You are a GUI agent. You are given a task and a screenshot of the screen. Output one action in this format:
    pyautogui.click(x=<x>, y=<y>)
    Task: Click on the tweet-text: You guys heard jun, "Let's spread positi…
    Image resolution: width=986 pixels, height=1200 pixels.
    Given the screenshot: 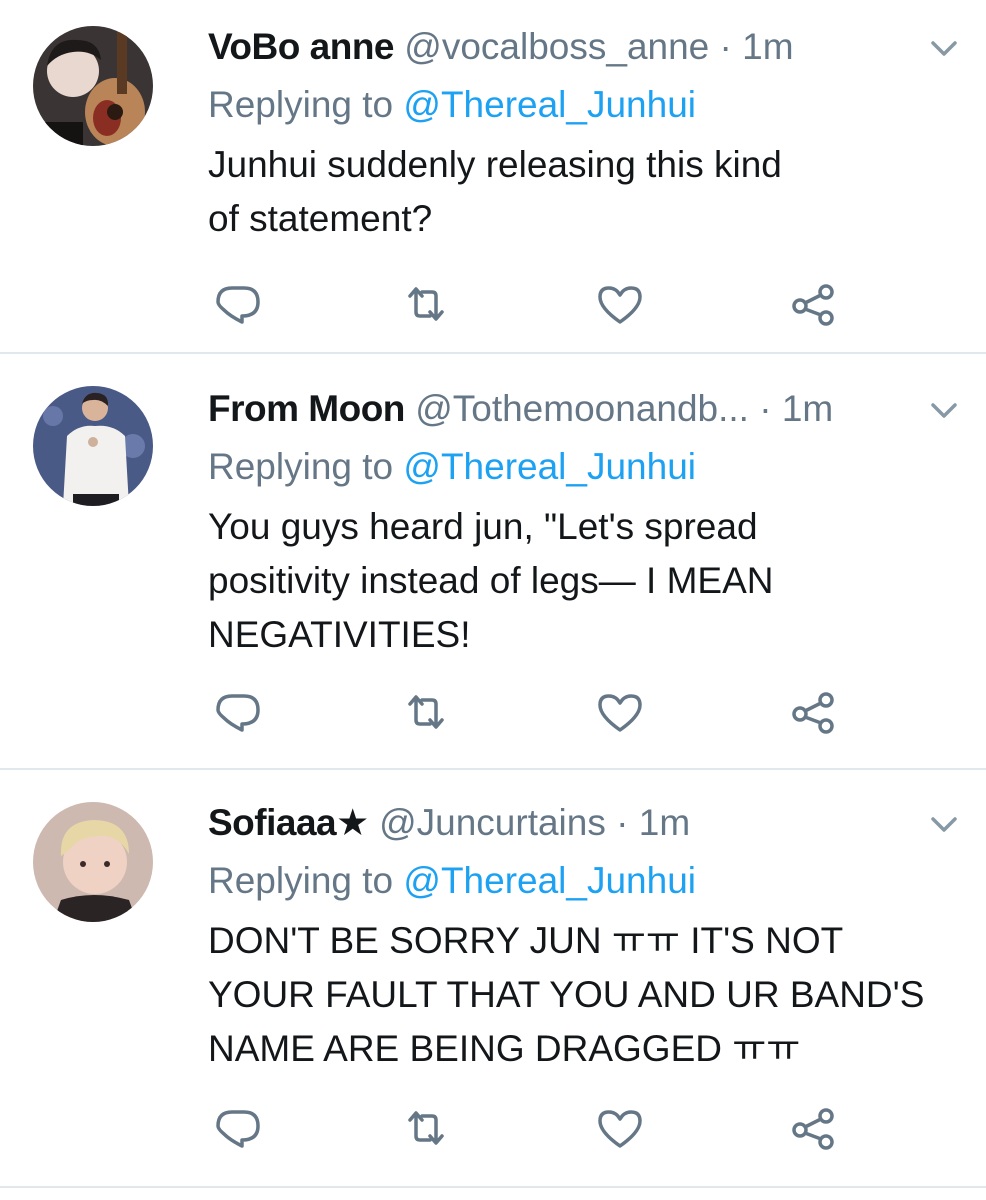 What is the action you would take?
    pyautogui.click(x=491, y=580)
    